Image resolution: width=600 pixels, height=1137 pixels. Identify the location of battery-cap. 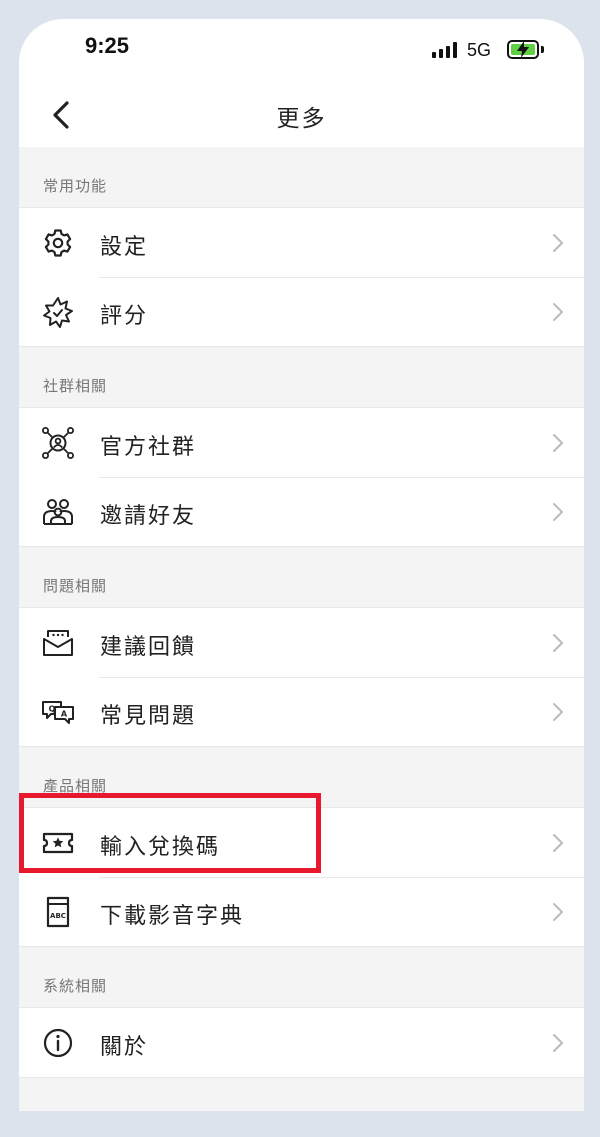
(542, 49).